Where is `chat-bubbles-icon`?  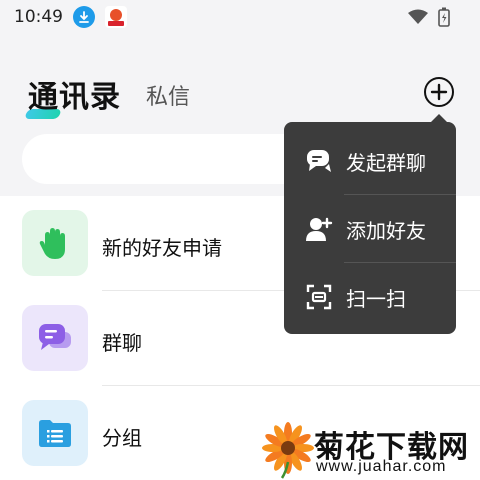 chat-bubbles-icon is located at coordinates (55, 338).